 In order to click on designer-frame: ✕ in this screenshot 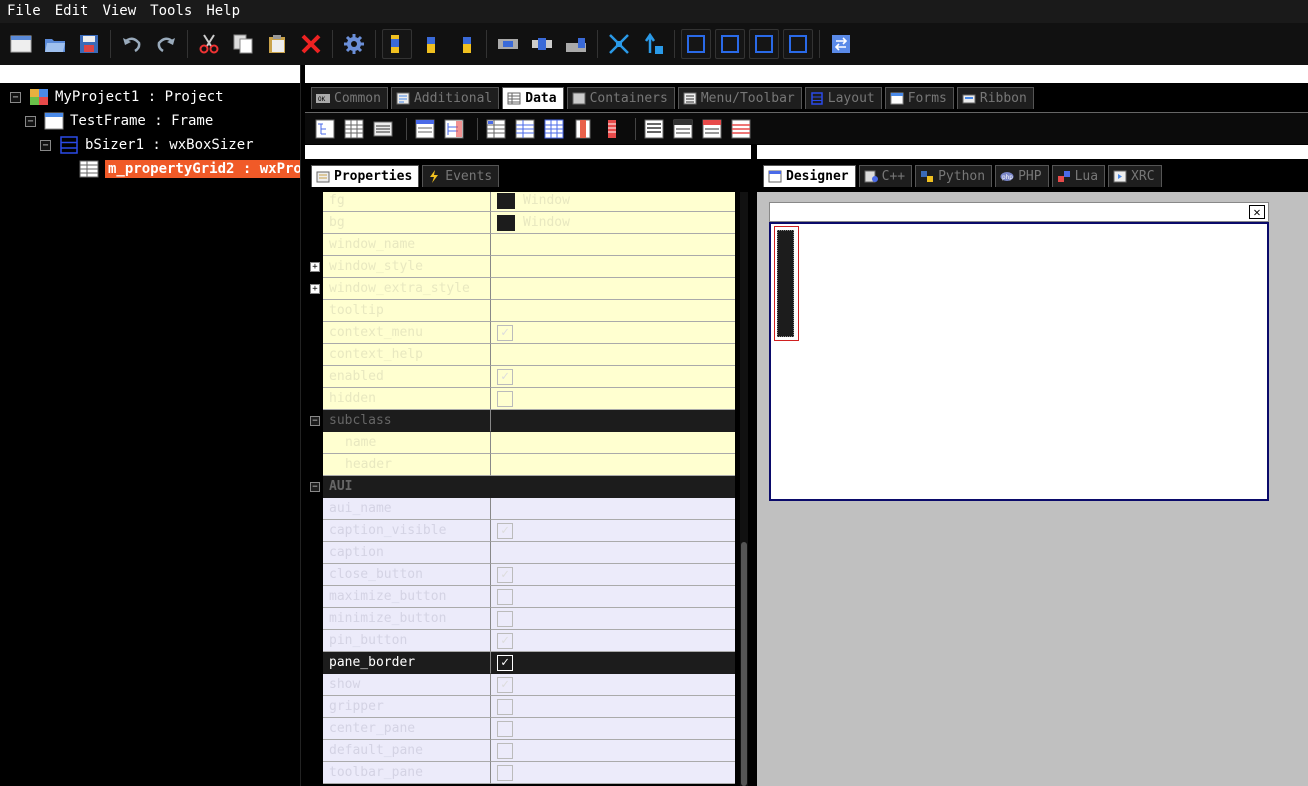, I will do `click(1019, 351)`.